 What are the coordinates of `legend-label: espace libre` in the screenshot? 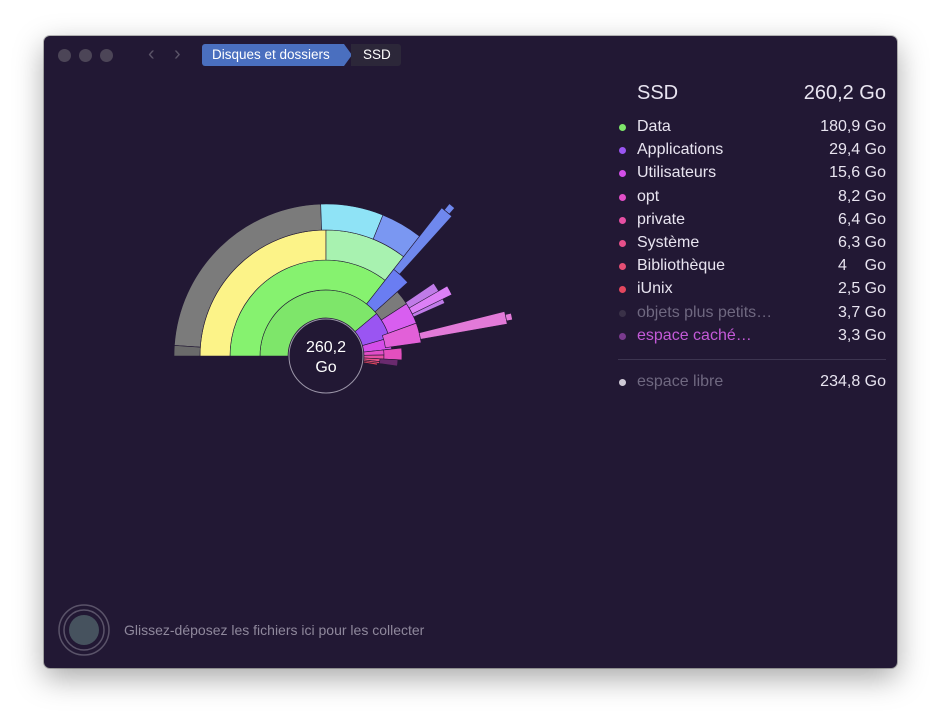 It's located at (680, 381).